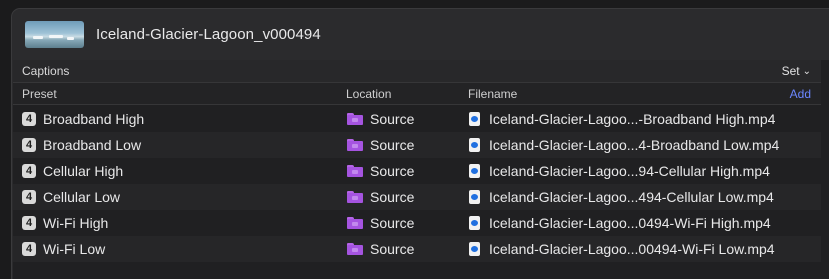 The width and height of the screenshot is (829, 279). I want to click on column-header-row: Preset Location Filename Add, so click(417, 93).